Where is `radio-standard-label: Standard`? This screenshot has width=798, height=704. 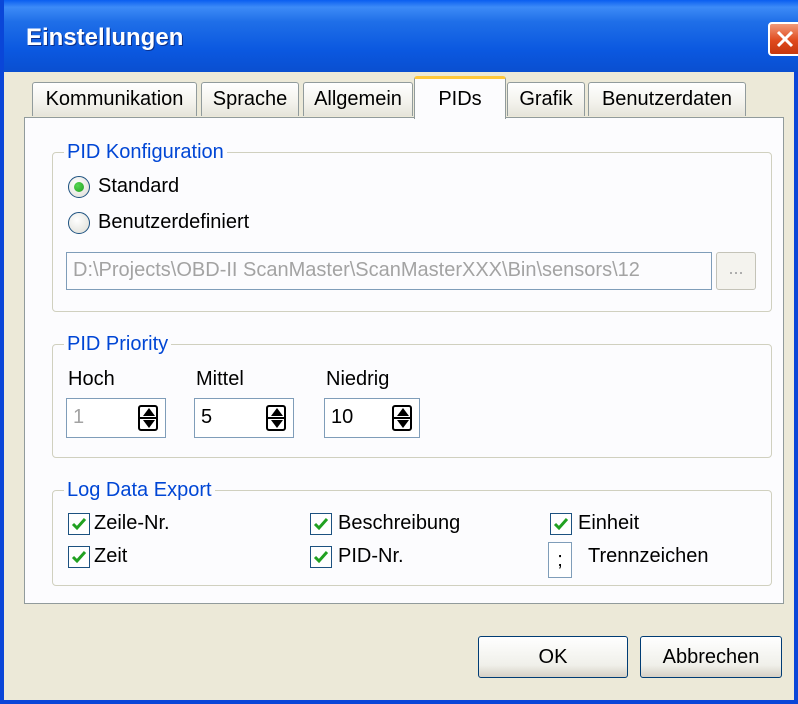
radio-standard-label: Standard is located at coordinates (139, 186).